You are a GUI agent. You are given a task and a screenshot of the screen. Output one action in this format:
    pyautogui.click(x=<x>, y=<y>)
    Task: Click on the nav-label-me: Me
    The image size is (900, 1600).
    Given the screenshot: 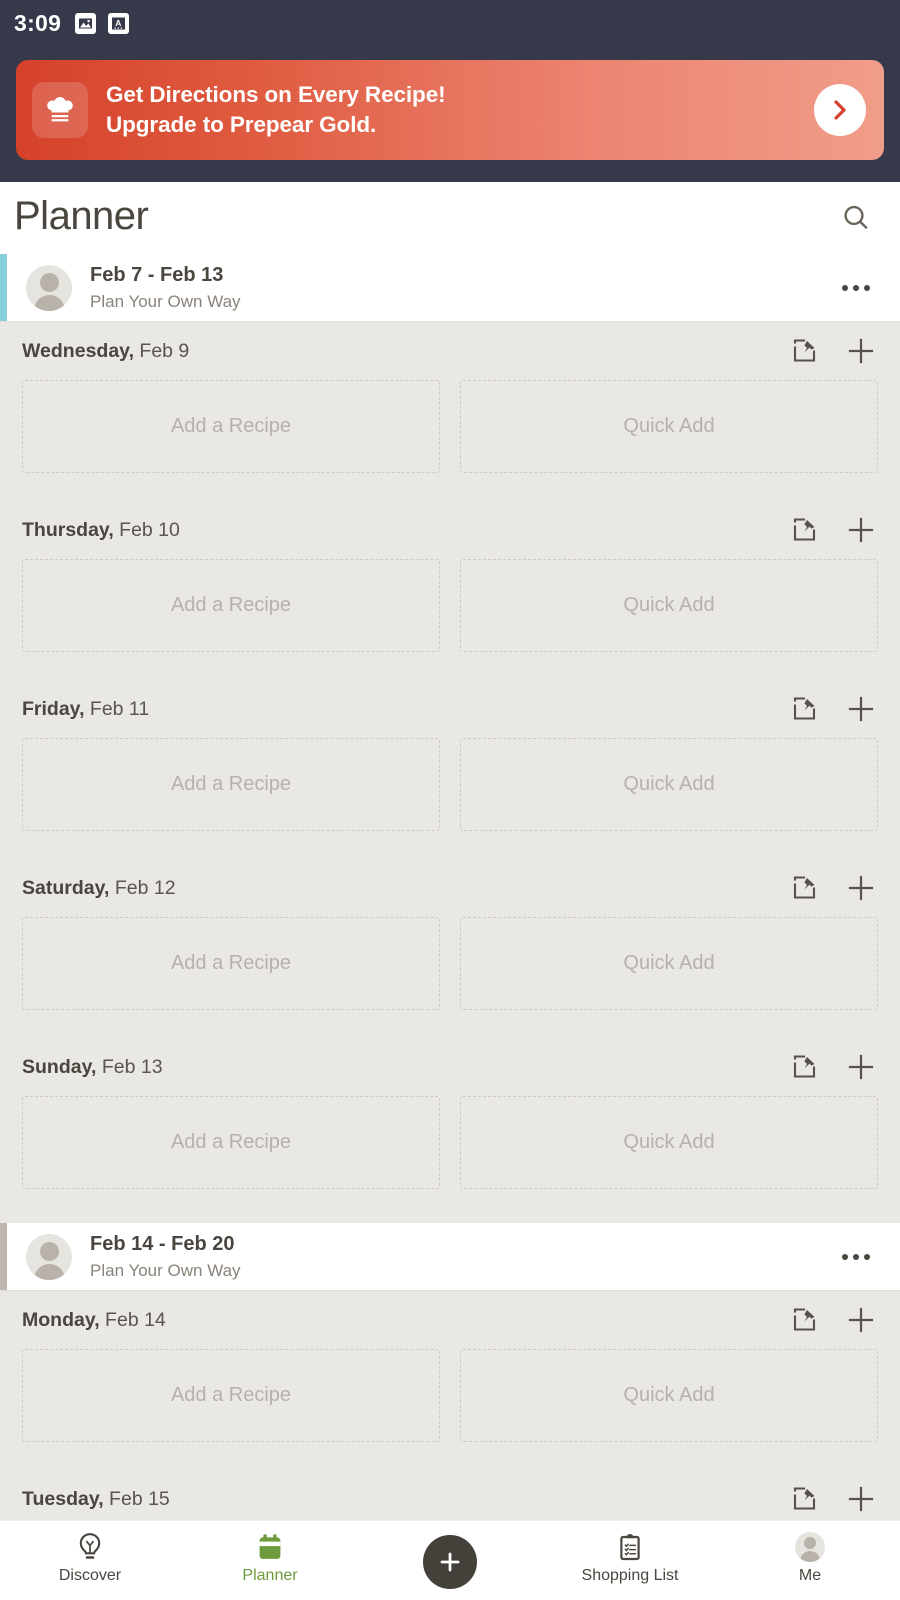 What is the action you would take?
    pyautogui.click(x=810, y=1575)
    